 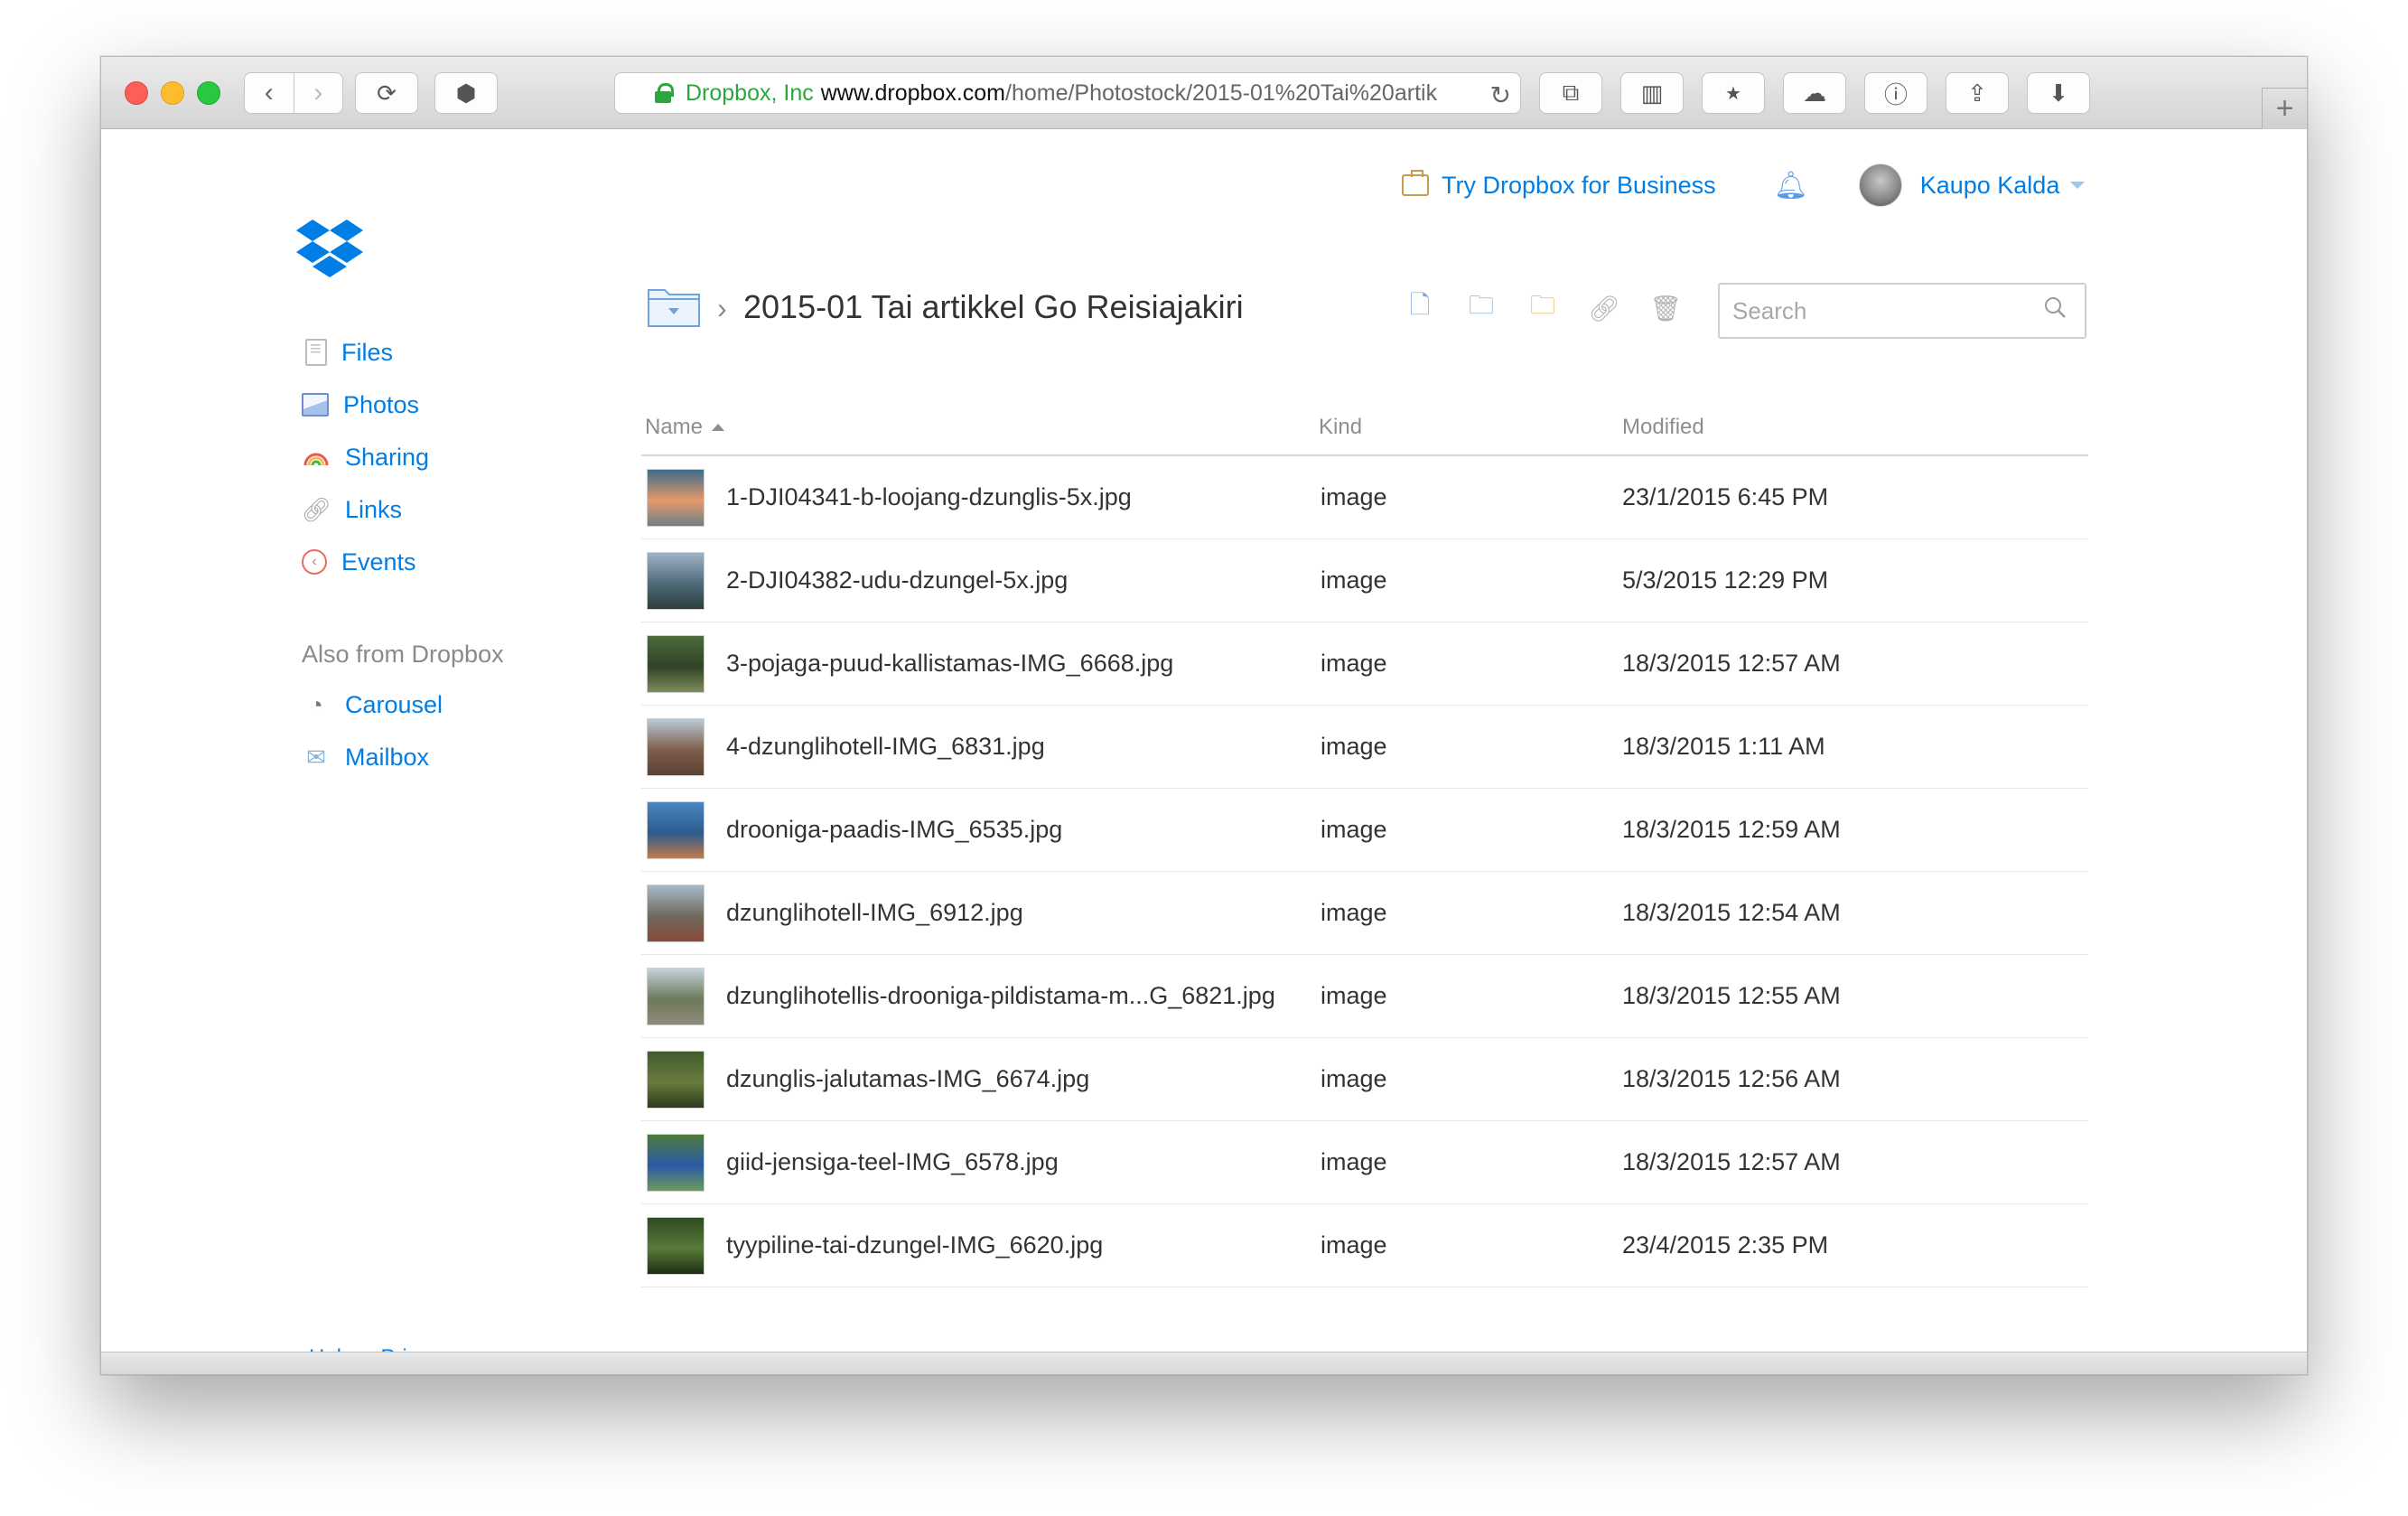 What do you see at coordinates (929, 497) in the screenshot?
I see `file-name: 1-DJI04341-b-loojang-dzunglis-5x.jpg` at bounding box center [929, 497].